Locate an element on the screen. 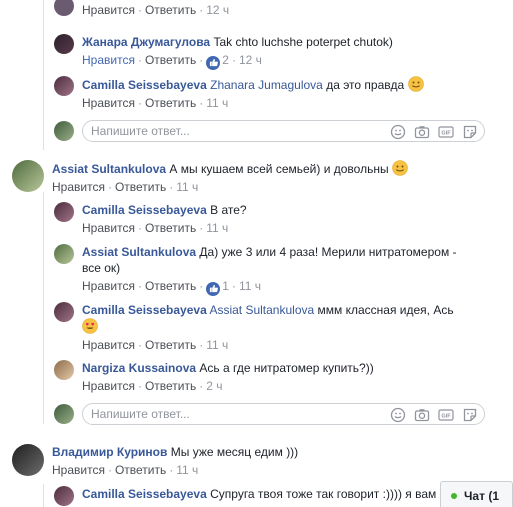  svg-text: GIF is located at coordinates (446, 134).